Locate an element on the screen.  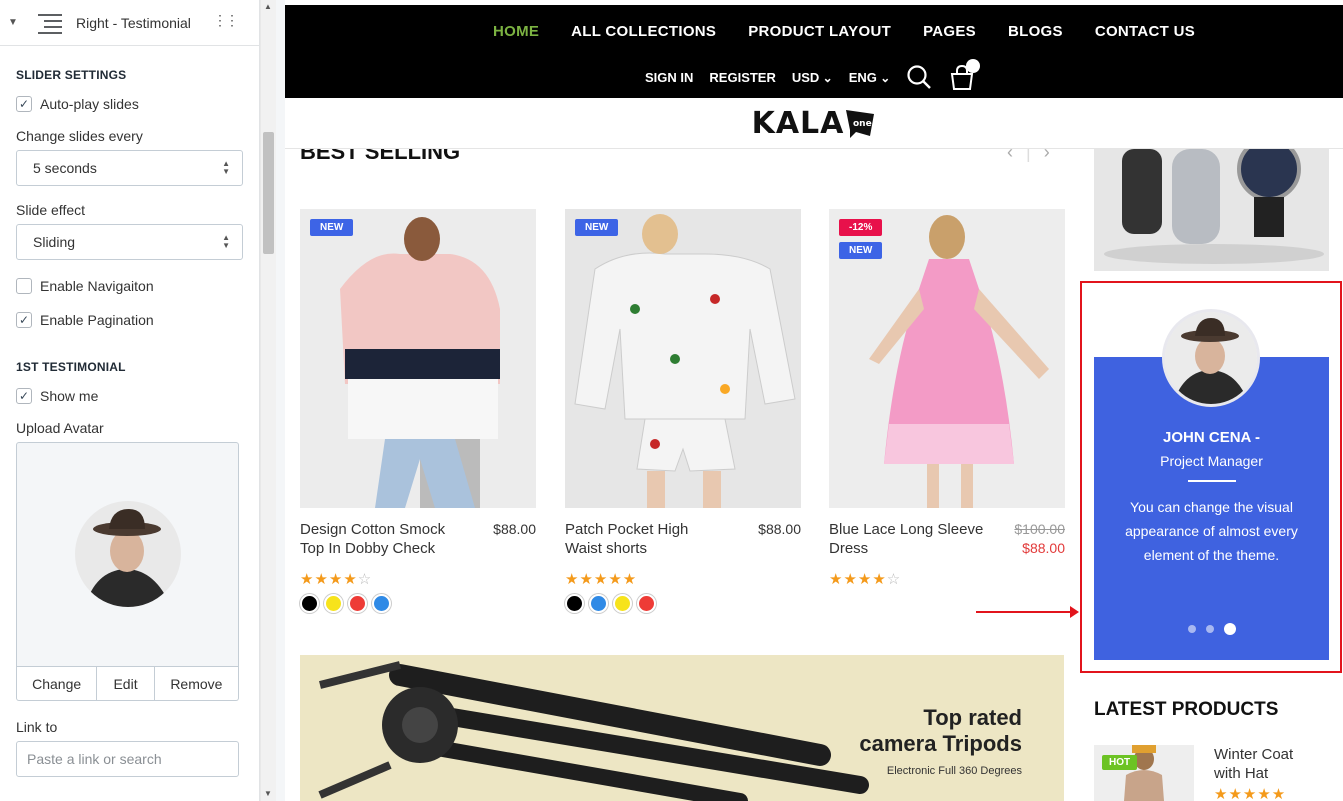
panel-header: ▼ Right - Testimonial ⋮⋮ is located at coordinates (129, 23).